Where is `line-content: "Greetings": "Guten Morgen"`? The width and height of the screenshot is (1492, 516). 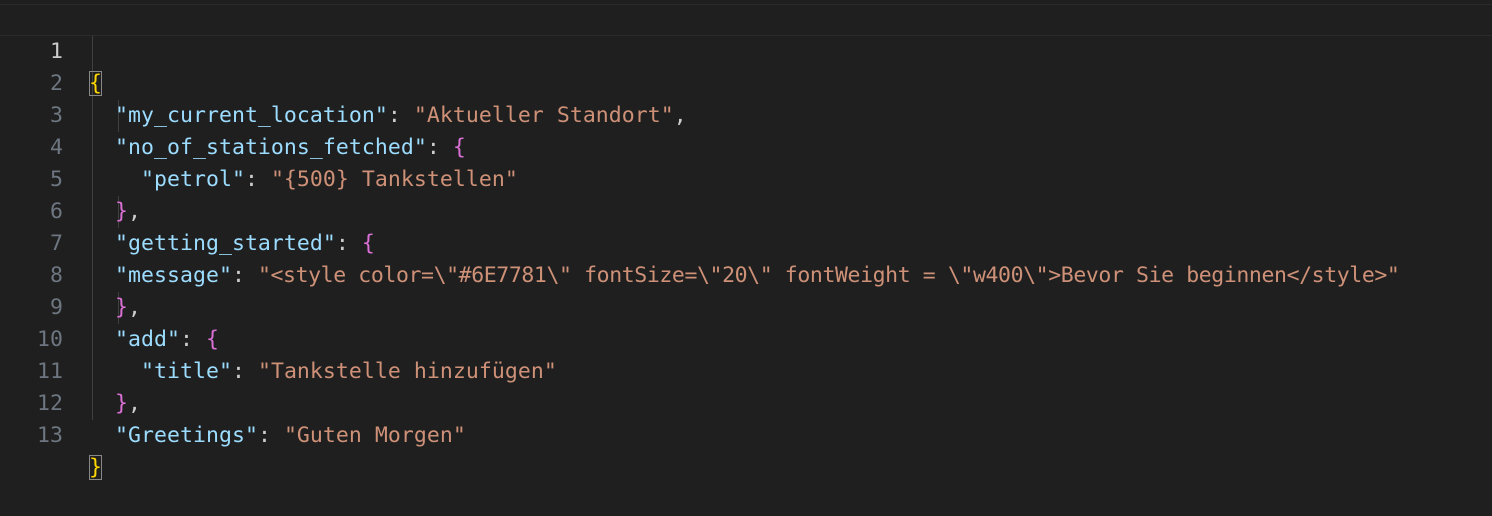 line-content: "Greetings": "Guten Morgen" is located at coordinates (277, 436).